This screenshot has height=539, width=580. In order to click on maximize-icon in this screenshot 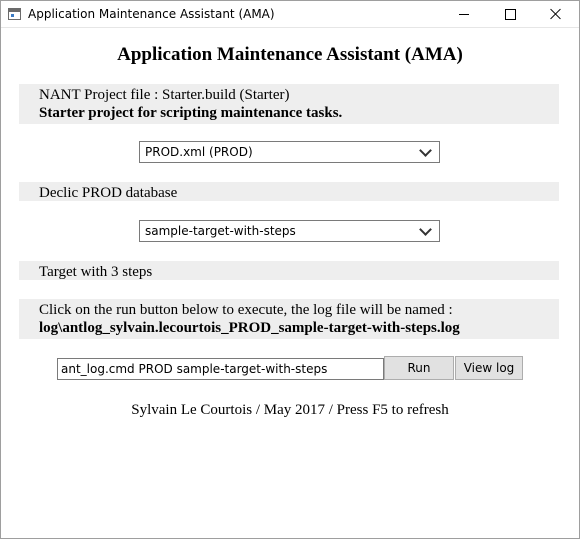, I will do `click(510, 14)`.